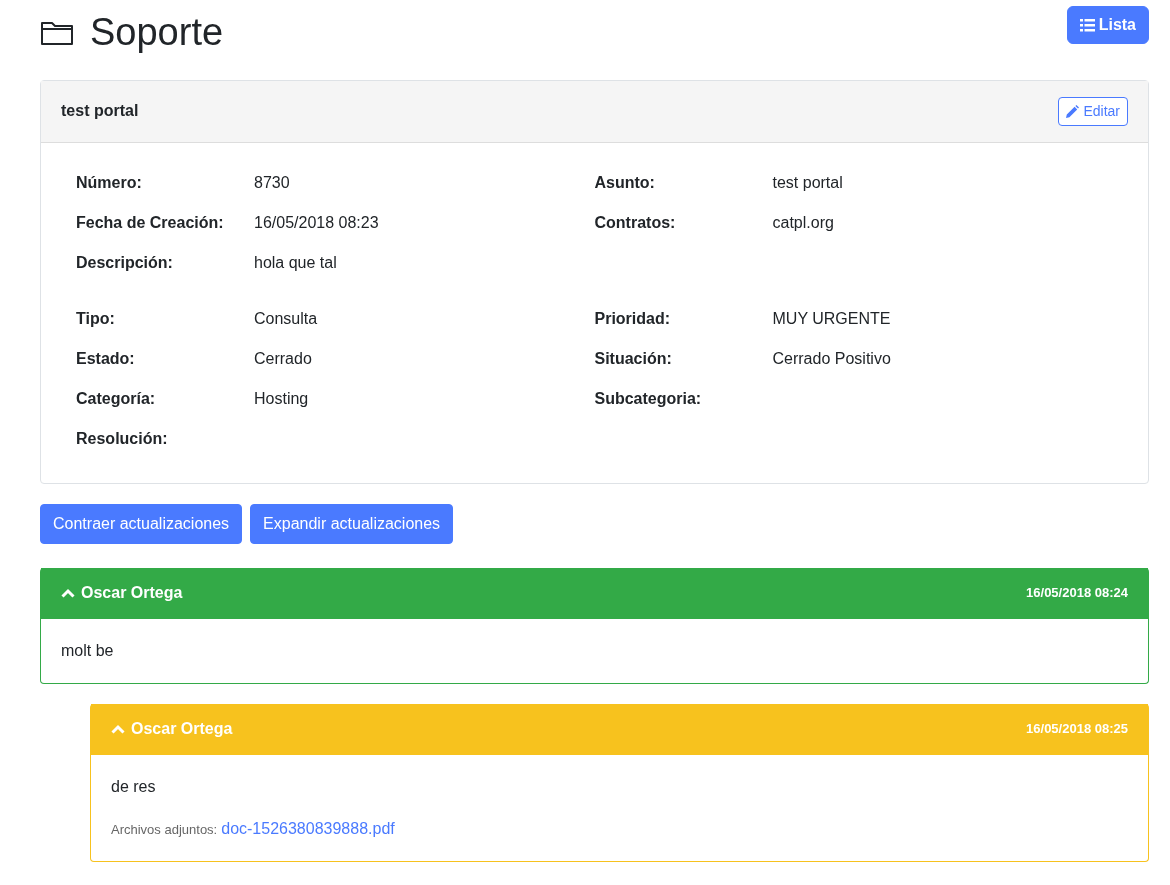 The height and width of the screenshot is (885, 1170). What do you see at coordinates (1093, 111) in the screenshot?
I see `edit-button: Editar` at bounding box center [1093, 111].